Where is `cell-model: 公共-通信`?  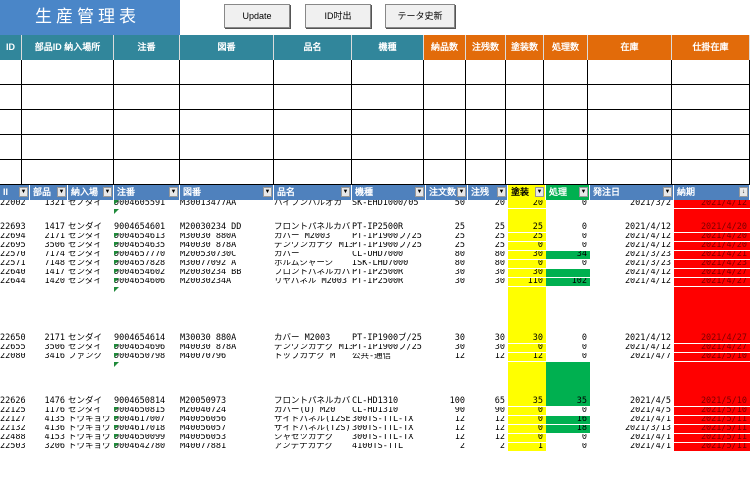 cell-model: 公共-通信 is located at coordinates (389, 357).